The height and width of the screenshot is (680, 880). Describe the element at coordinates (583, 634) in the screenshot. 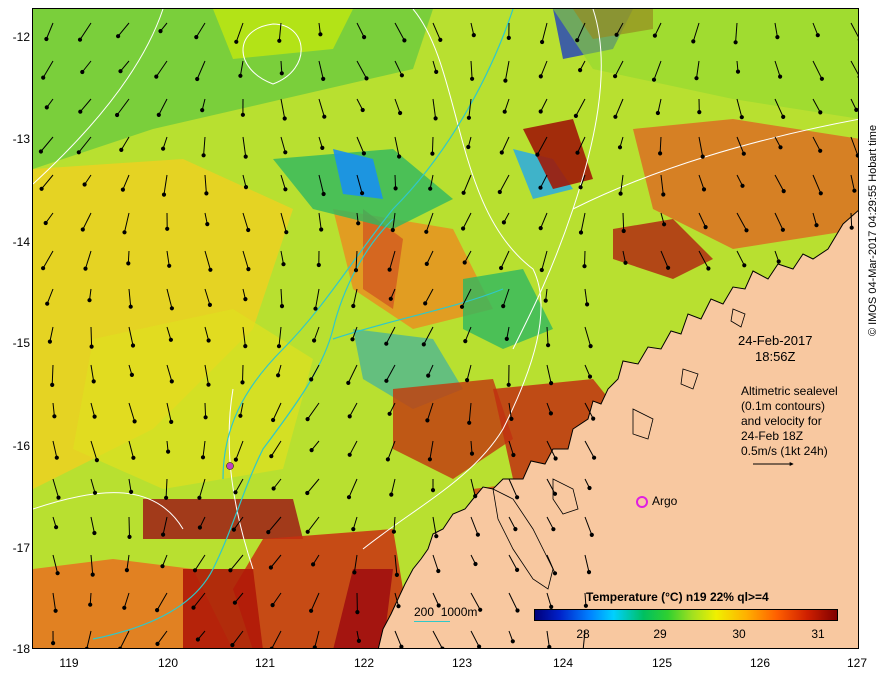

I see `colorbar-tick-28: 28` at that location.